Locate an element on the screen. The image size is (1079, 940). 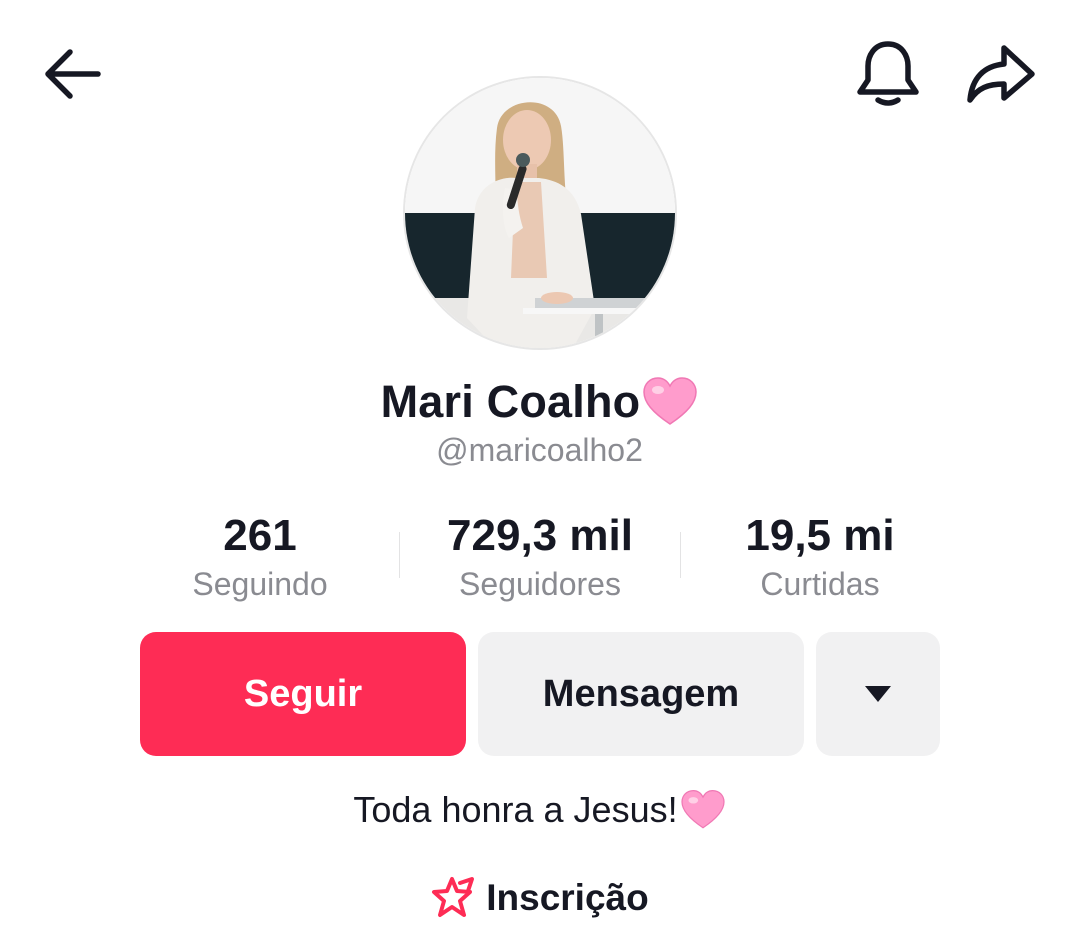
stat-label: Seguidores is located at coordinates (540, 584).